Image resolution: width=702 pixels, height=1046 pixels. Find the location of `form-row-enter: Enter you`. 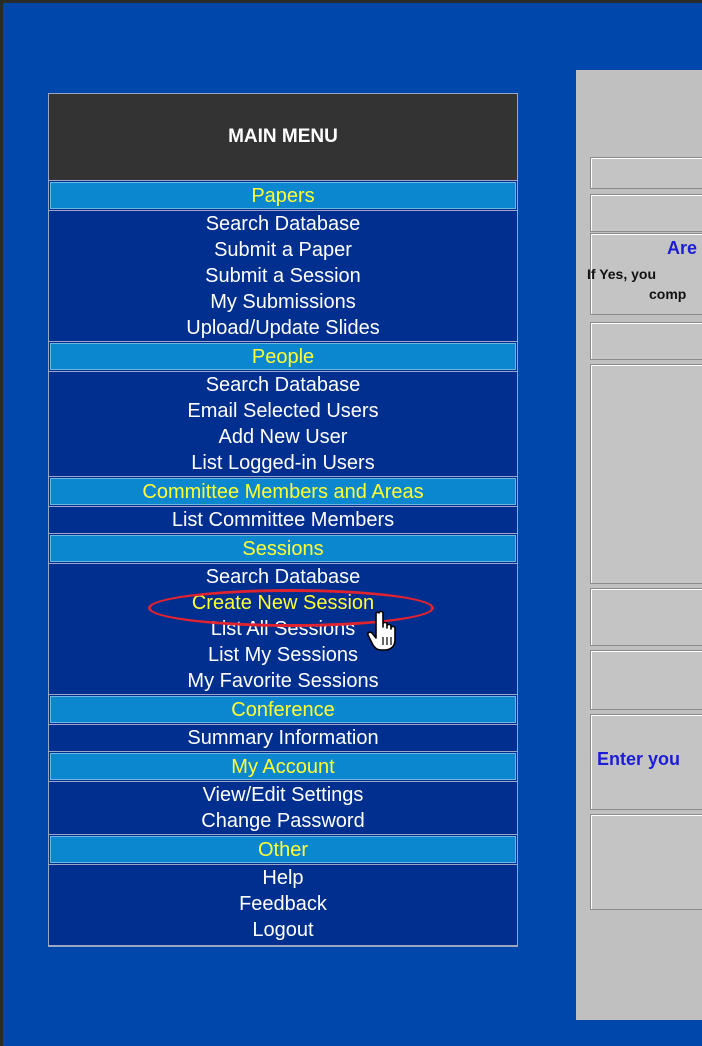

form-row-enter: Enter you is located at coordinates (646, 762).